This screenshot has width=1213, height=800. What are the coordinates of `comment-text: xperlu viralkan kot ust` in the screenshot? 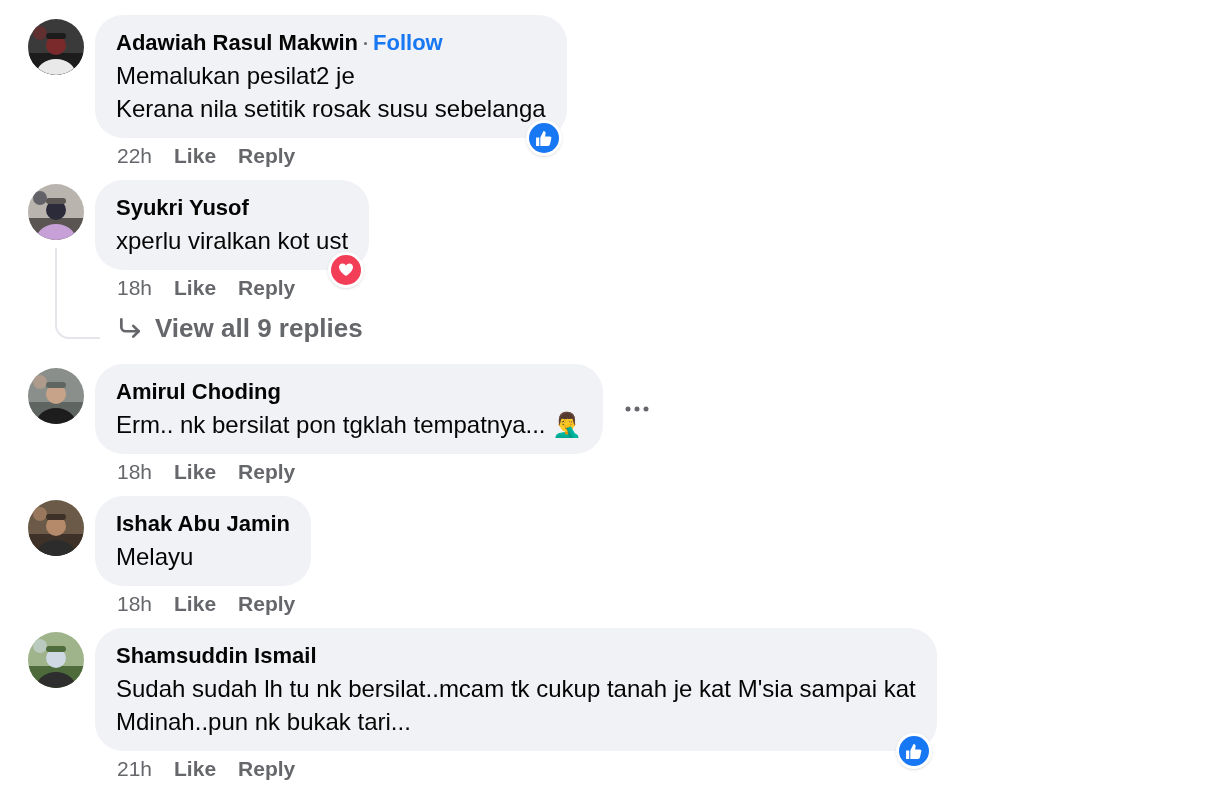 It's located at (232, 241).